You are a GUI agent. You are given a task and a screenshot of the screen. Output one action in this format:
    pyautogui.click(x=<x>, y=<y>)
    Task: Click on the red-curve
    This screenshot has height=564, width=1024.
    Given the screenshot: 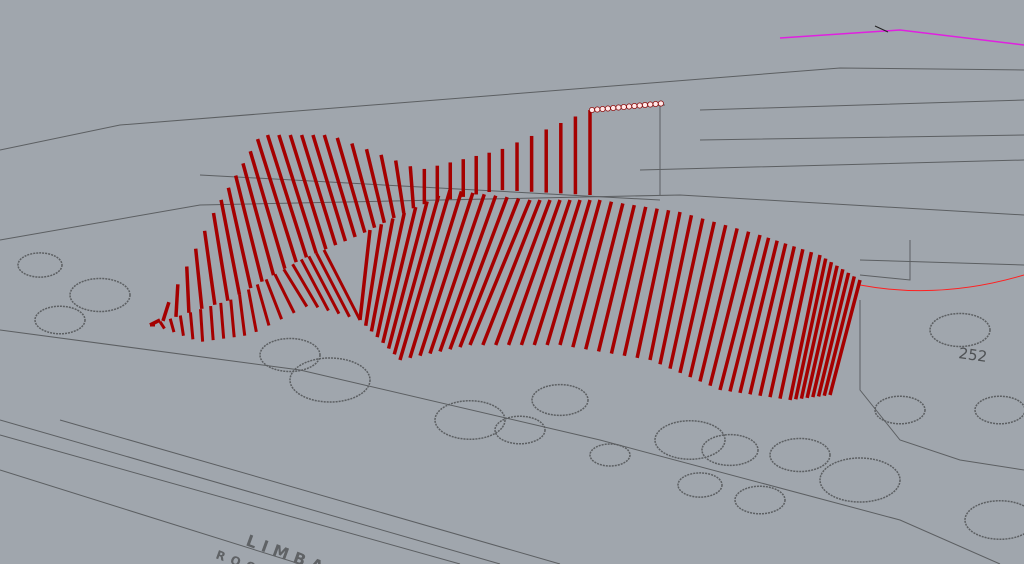 What is the action you would take?
    pyautogui.click(x=941, y=283)
    